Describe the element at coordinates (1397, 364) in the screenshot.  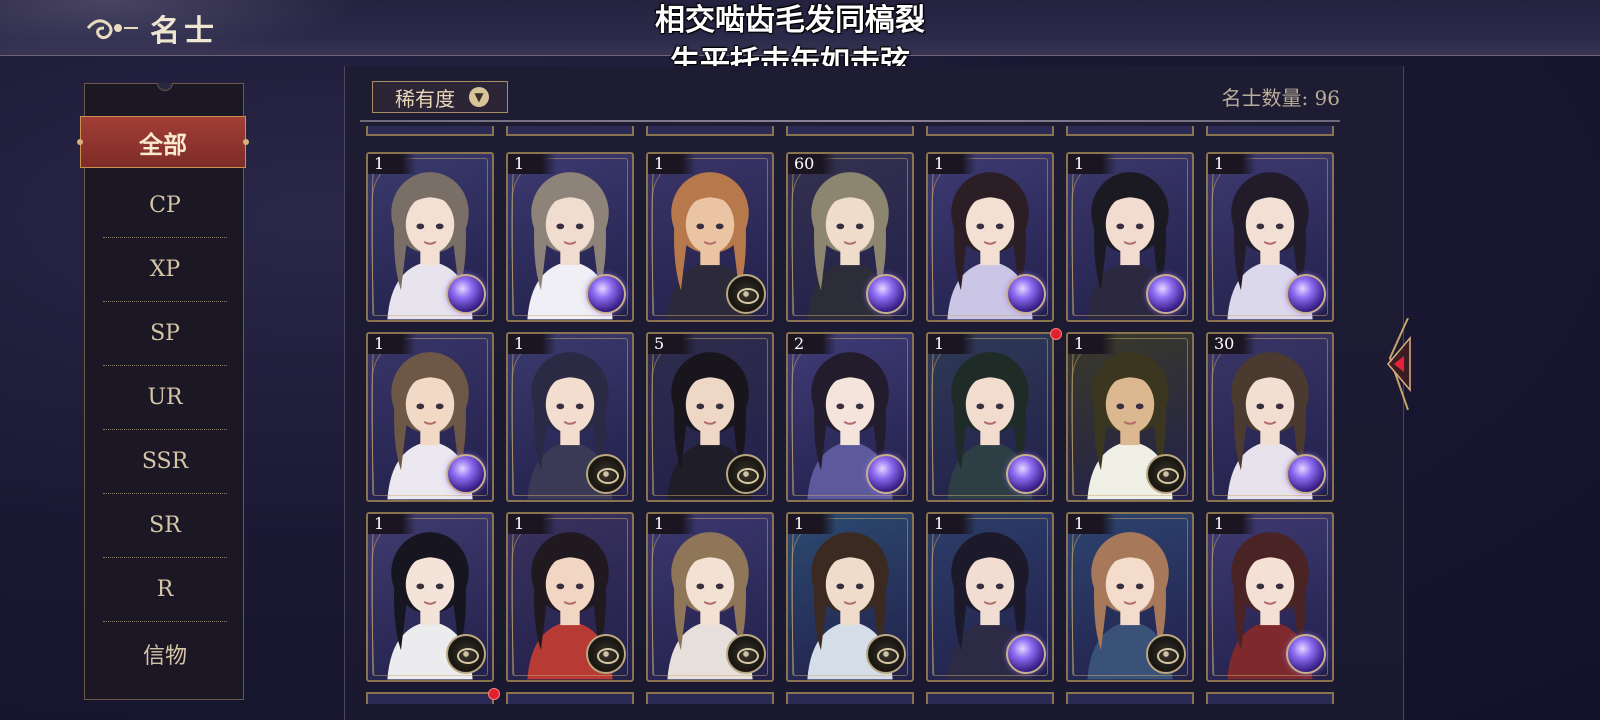
I see `expand-panel-button` at that location.